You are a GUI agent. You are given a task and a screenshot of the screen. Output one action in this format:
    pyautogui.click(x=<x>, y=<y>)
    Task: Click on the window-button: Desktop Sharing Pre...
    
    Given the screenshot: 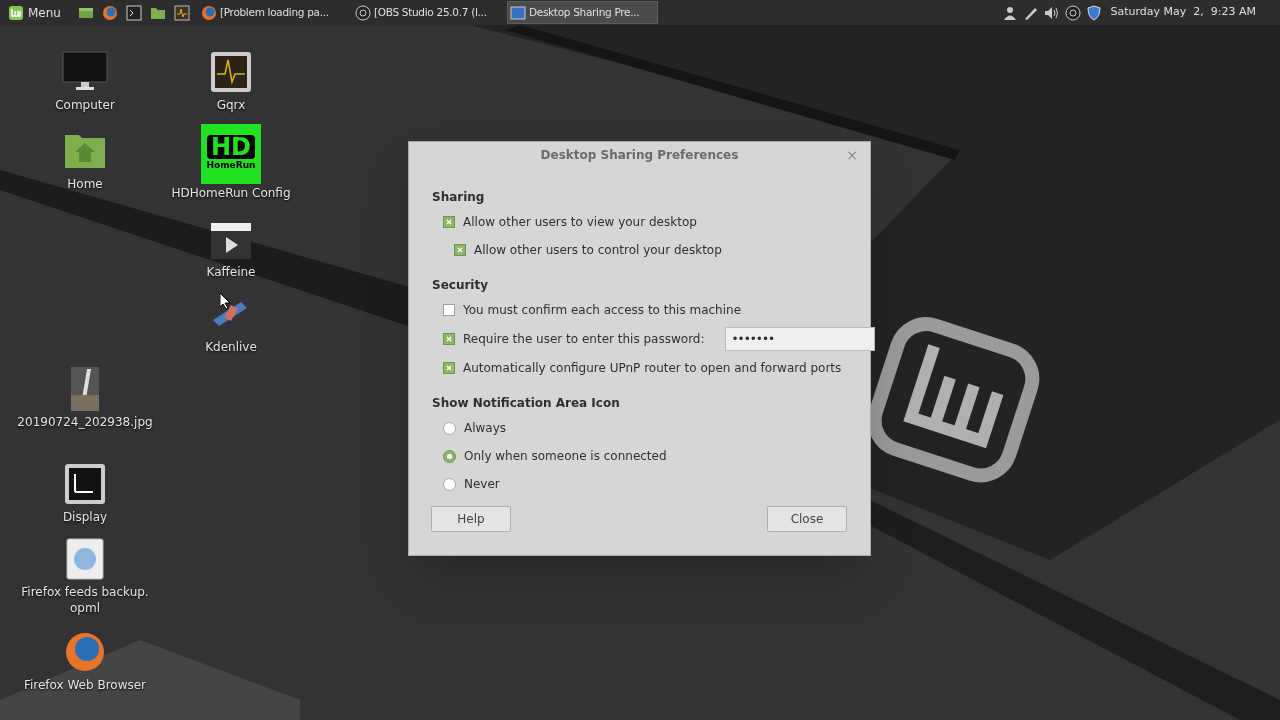 What is the action you would take?
    pyautogui.click(x=582, y=12)
    